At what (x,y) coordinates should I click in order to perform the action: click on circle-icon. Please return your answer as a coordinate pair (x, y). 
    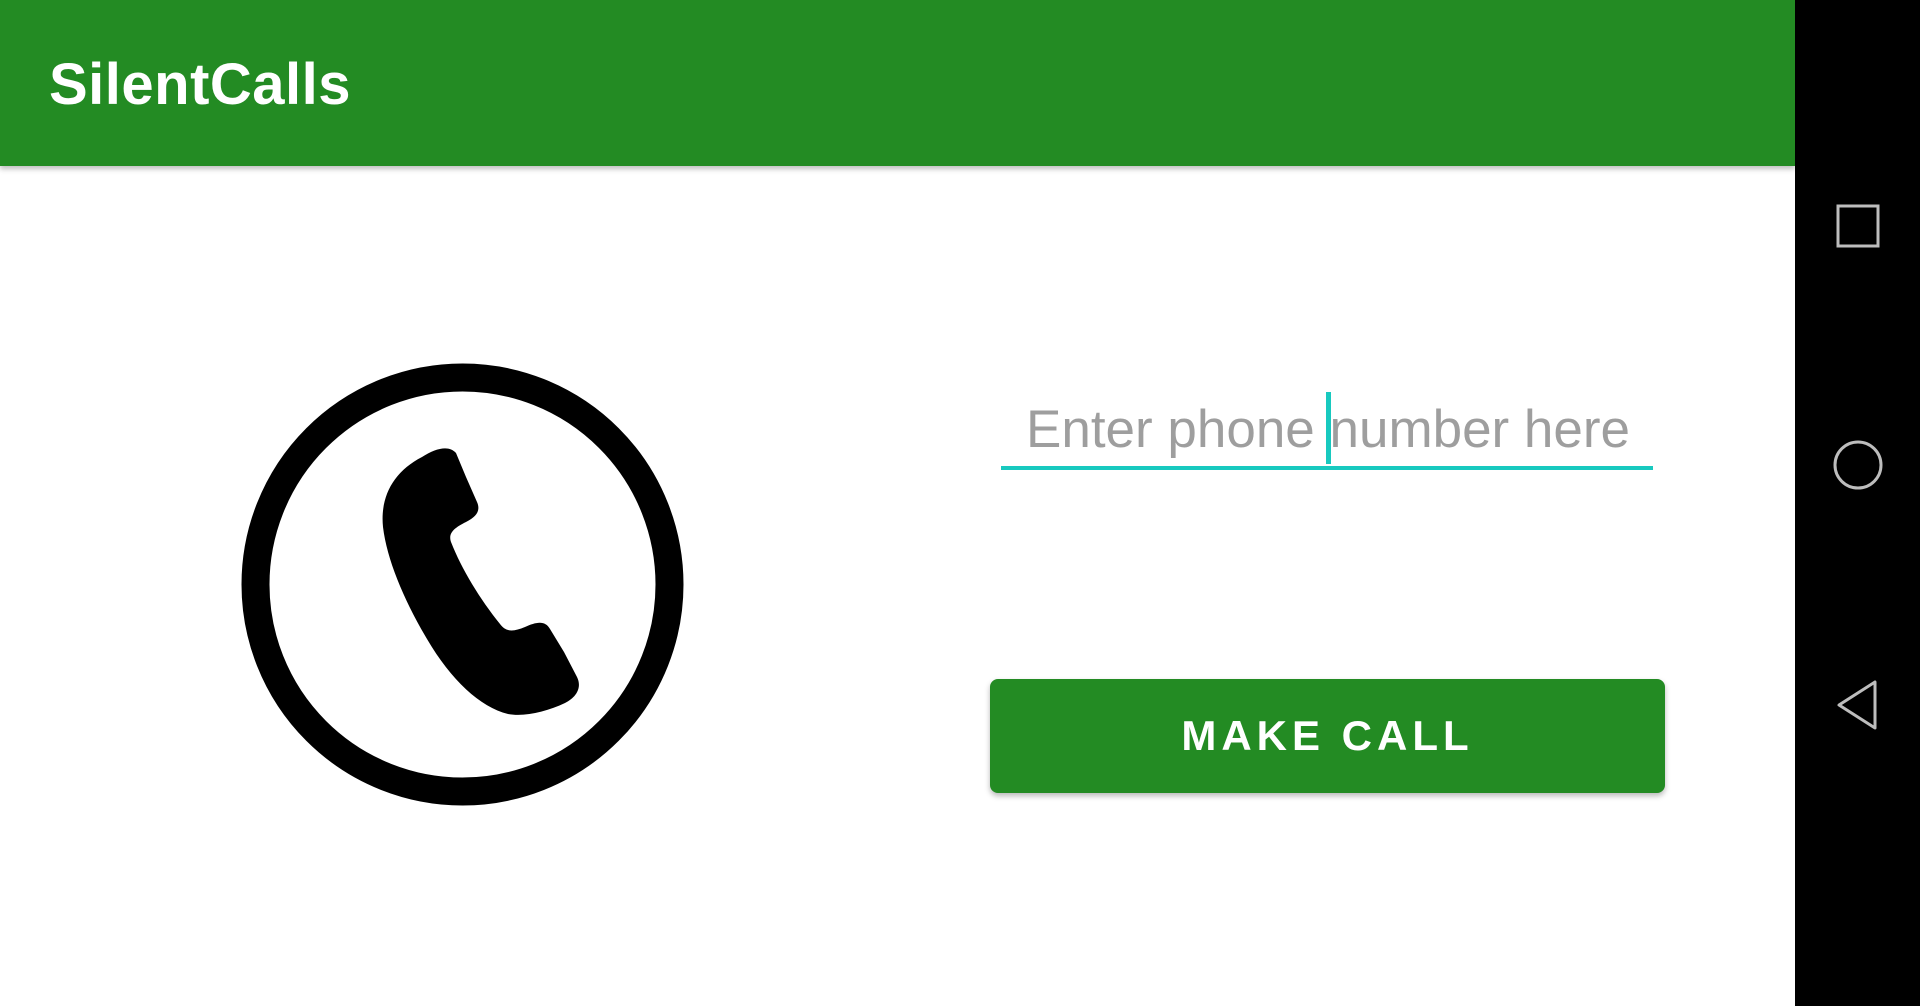
    Looking at the image, I should click on (1858, 465).